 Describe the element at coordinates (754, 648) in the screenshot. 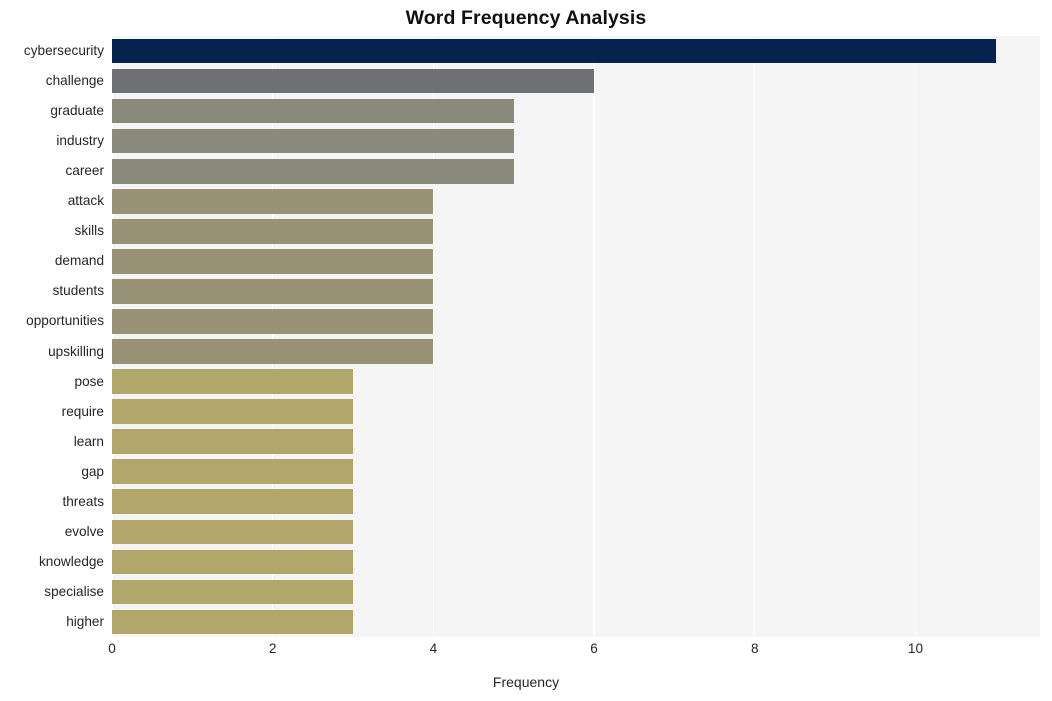

I see `x-tick-label-8: 8` at that location.